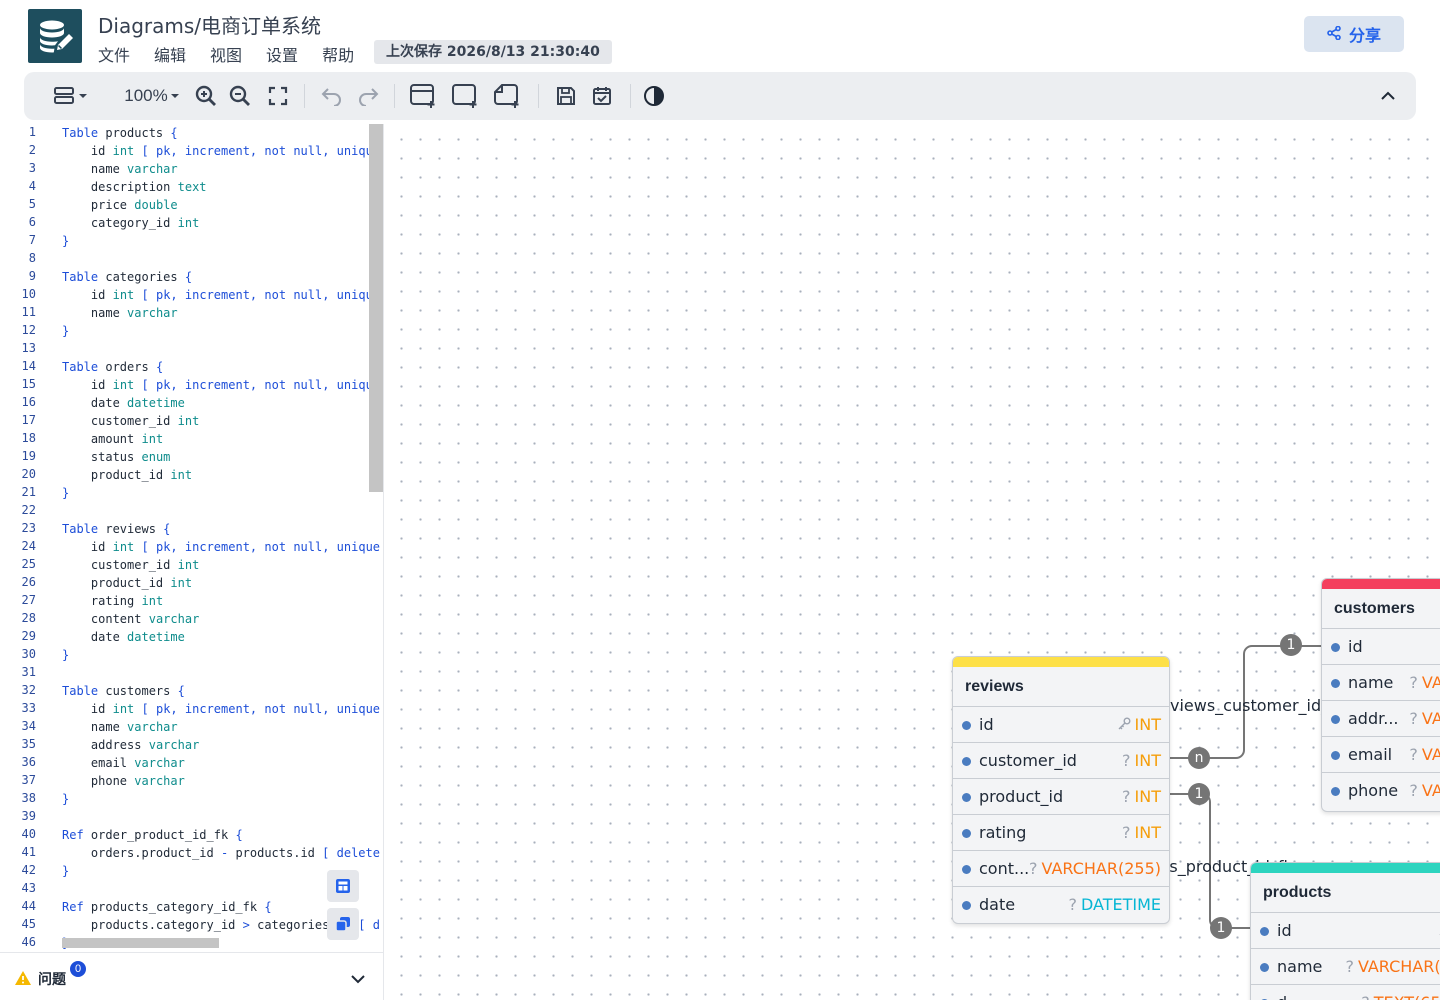 The height and width of the screenshot is (1000, 1440). Describe the element at coordinates (1345, 893) in the screenshot. I see `table-header: products` at that location.